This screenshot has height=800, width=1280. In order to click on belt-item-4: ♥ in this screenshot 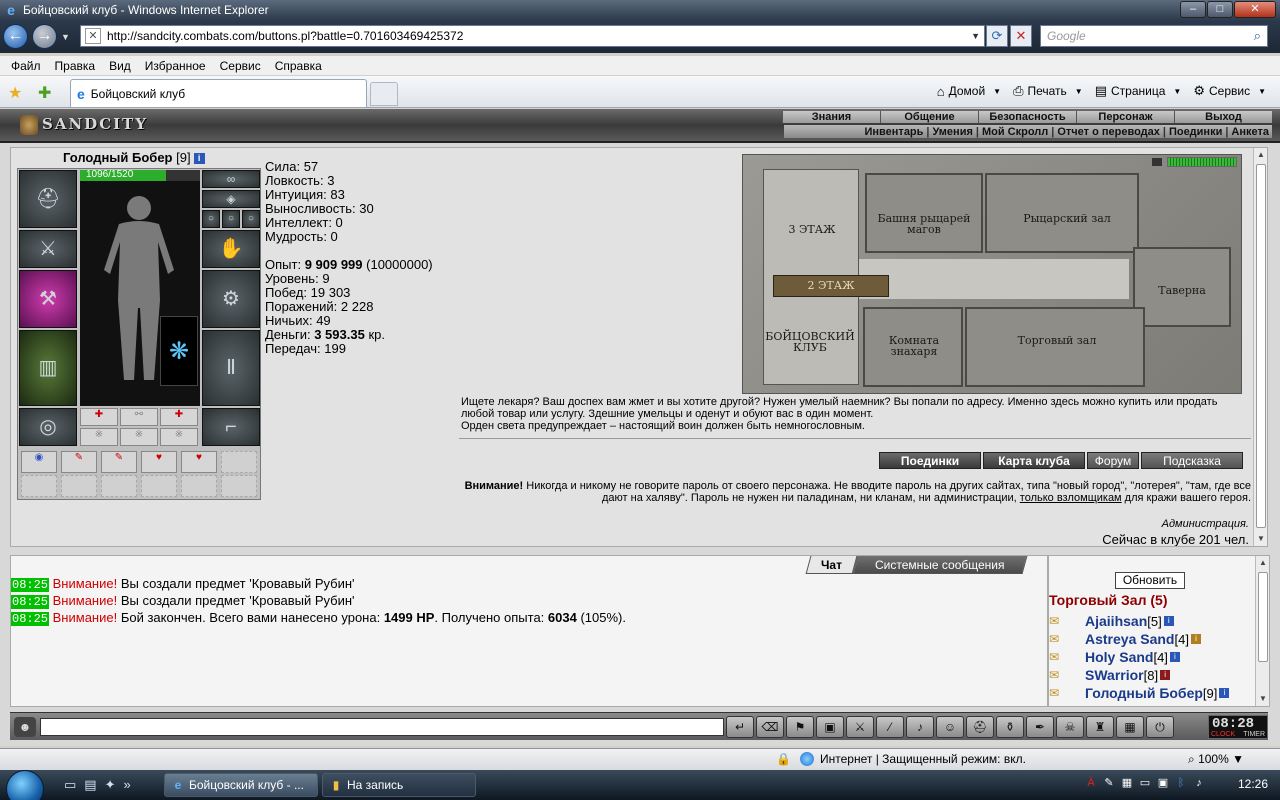, I will do `click(159, 462)`.